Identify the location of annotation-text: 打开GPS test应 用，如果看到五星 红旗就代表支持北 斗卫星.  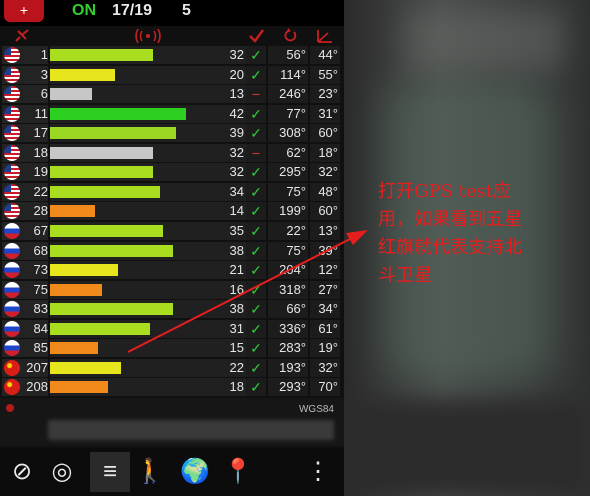
(478, 234).